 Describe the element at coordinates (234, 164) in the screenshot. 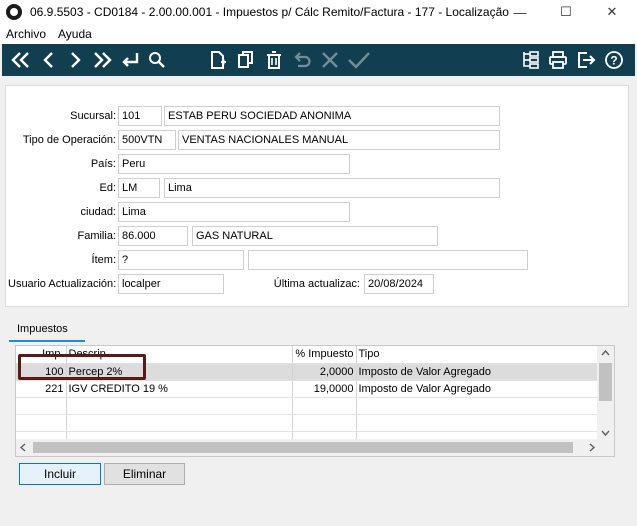

I see `pais-field: Peru` at that location.